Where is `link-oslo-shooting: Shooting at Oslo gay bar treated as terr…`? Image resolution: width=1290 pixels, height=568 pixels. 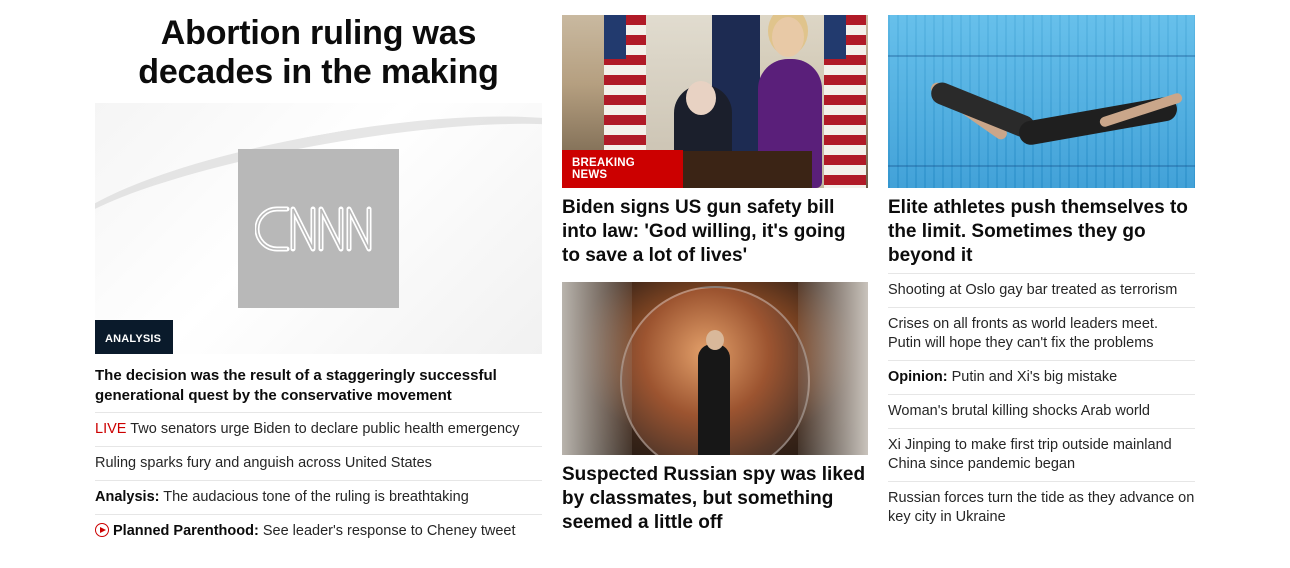 link-oslo-shooting: Shooting at Oslo gay bar treated as terr… is located at coordinates (1041, 290).